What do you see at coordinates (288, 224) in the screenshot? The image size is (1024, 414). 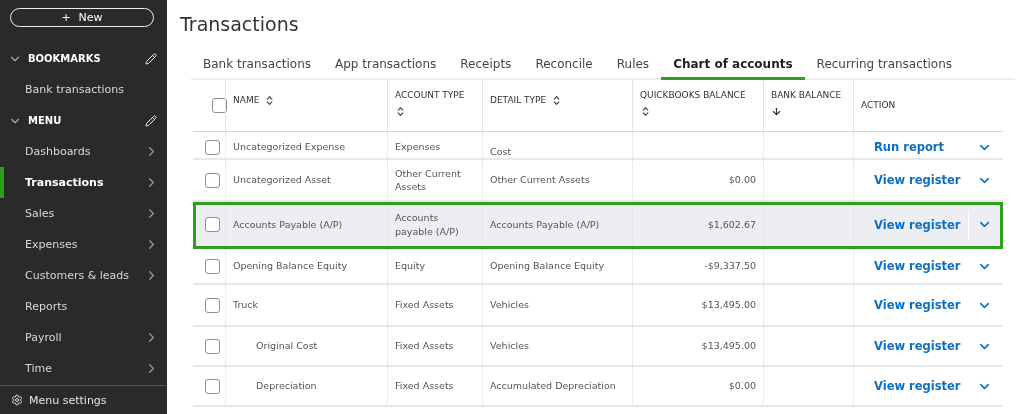 I see `account-name: Accounts Payable (A/P)` at bounding box center [288, 224].